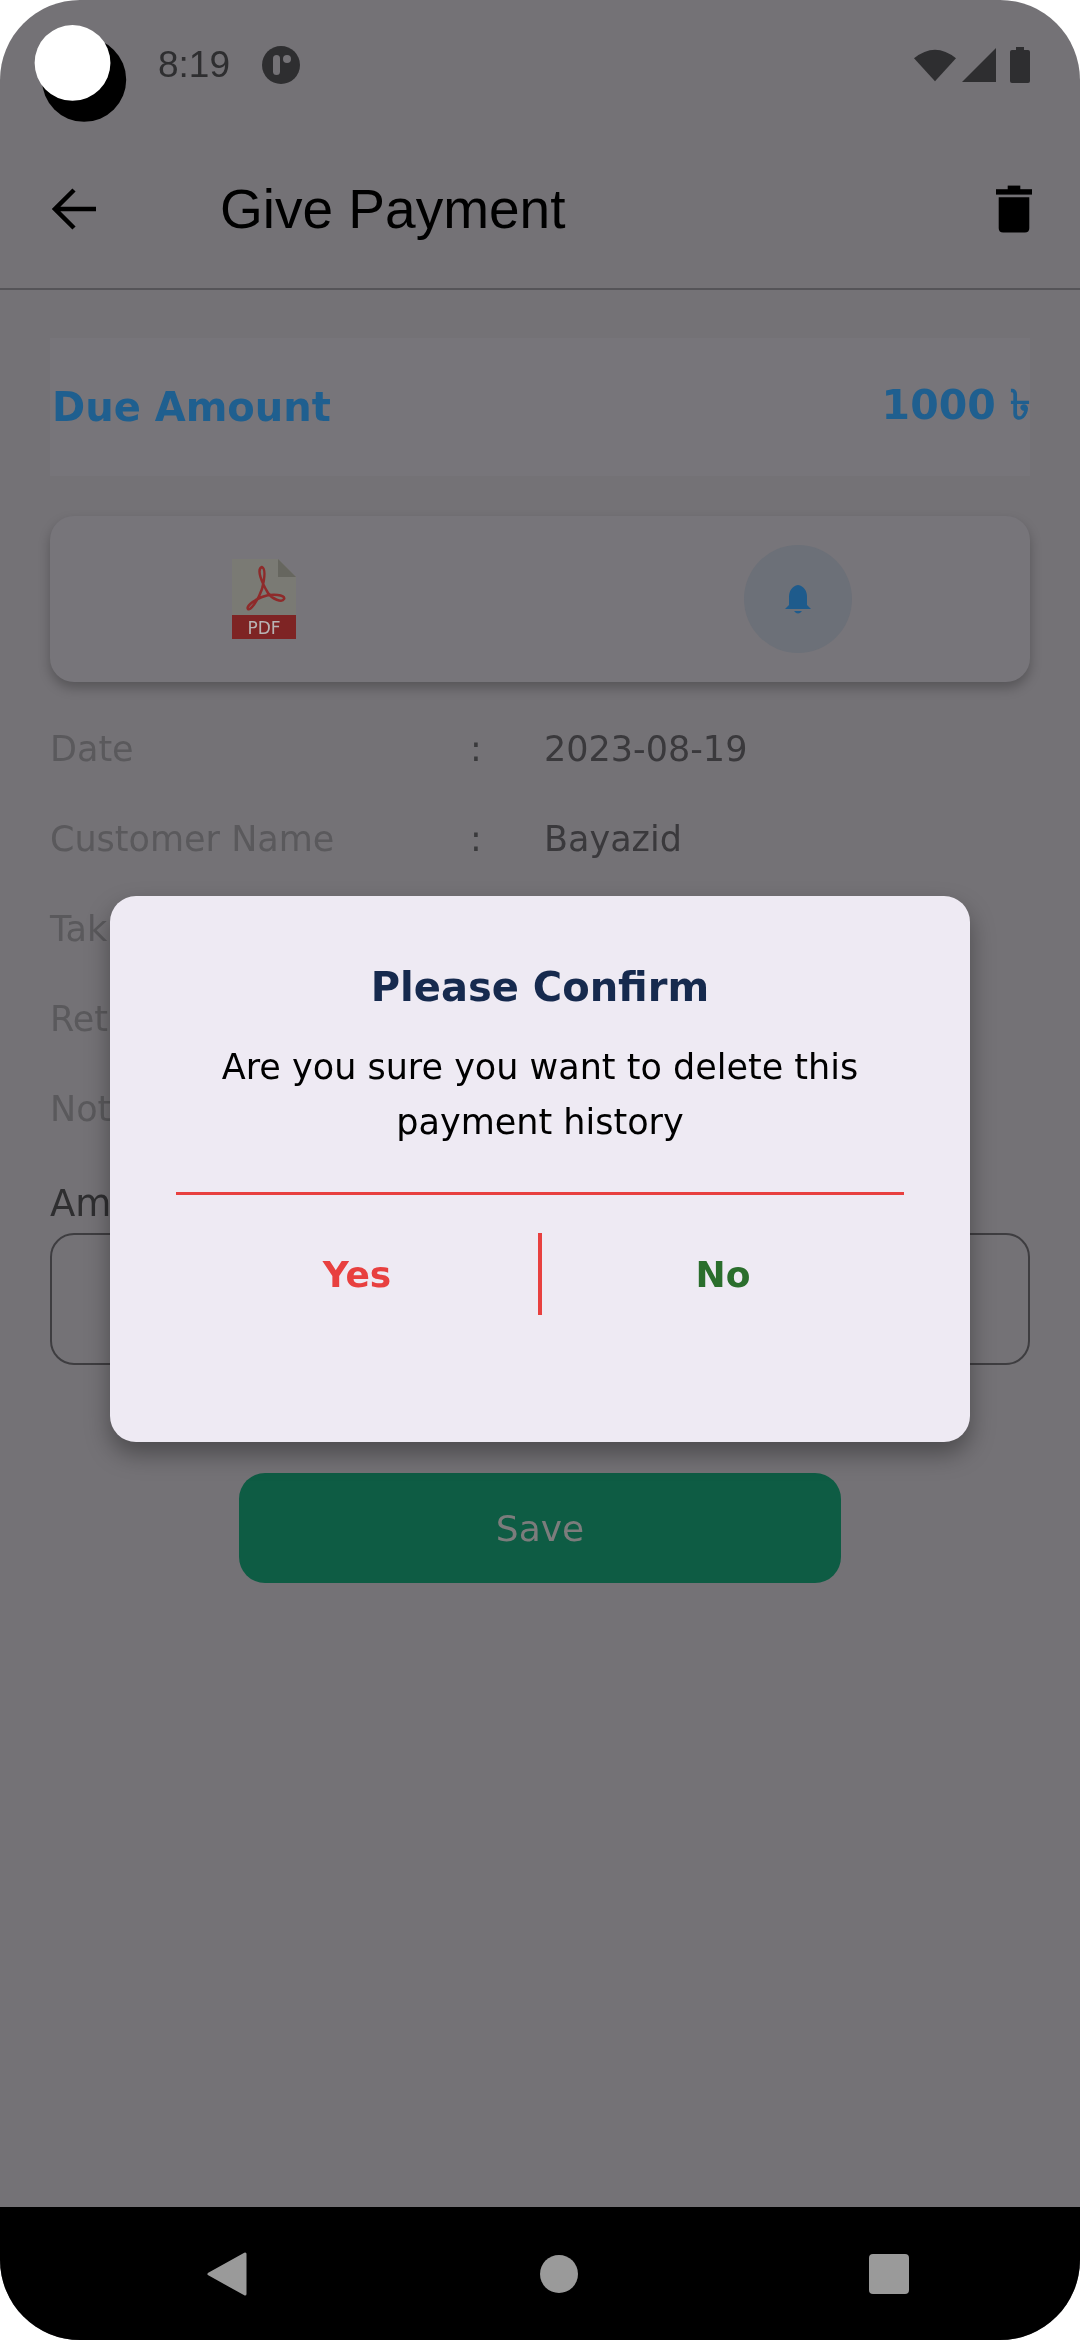  Describe the element at coordinates (194, 65) in the screenshot. I see `status-time: 8:19` at that location.